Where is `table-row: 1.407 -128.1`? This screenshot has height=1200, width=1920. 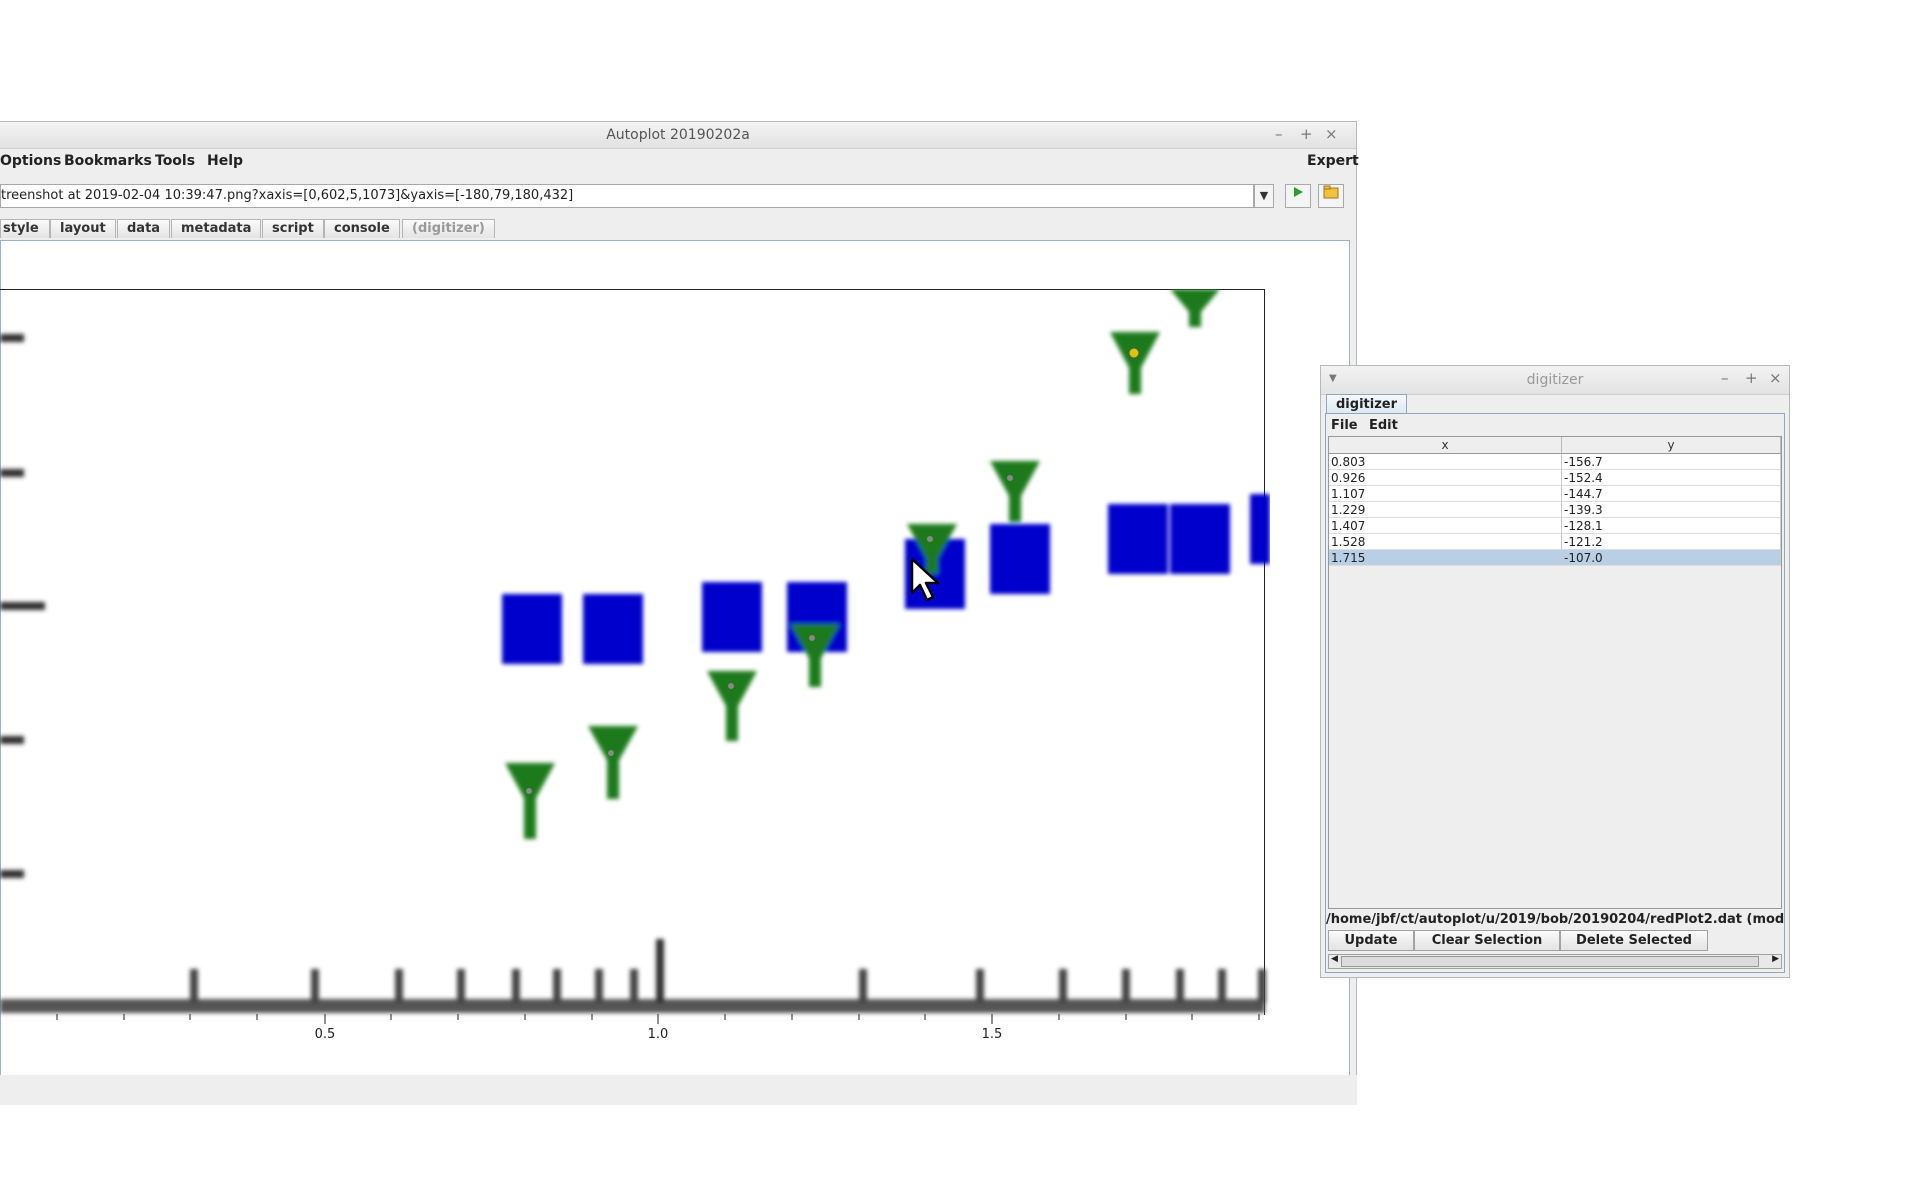
table-row: 1.407 -128.1 is located at coordinates (1555, 526).